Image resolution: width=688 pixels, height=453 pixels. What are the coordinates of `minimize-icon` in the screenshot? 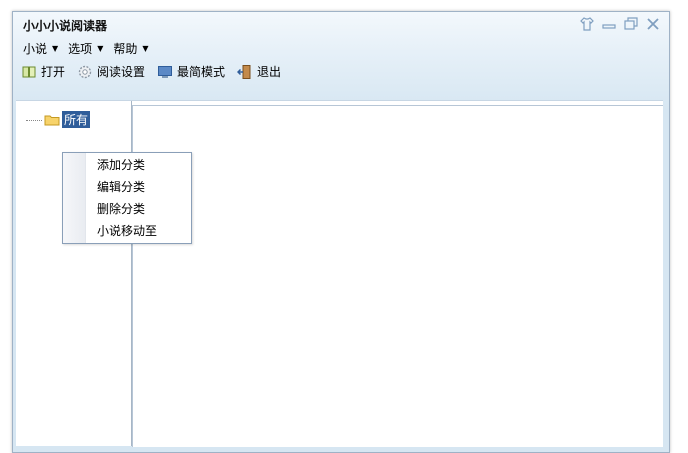 It's located at (609, 24).